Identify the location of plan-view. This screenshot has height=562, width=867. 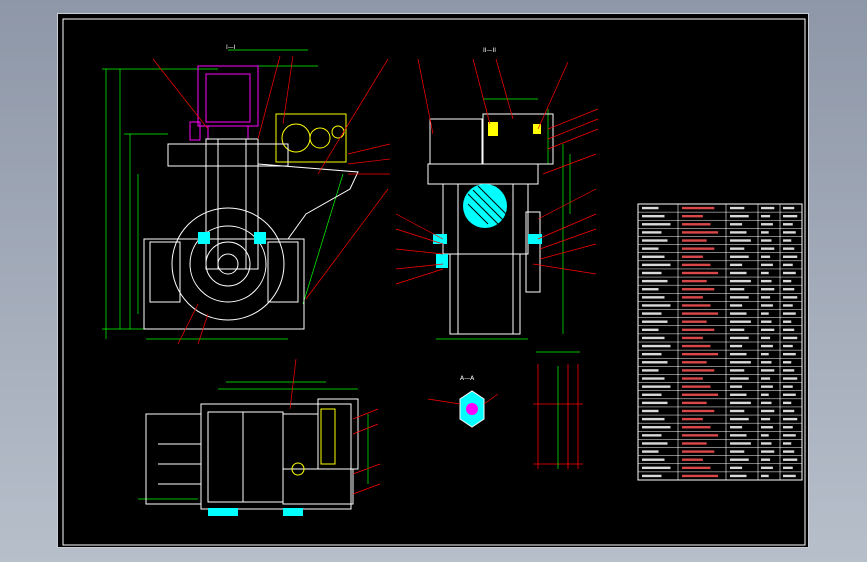
(259, 437).